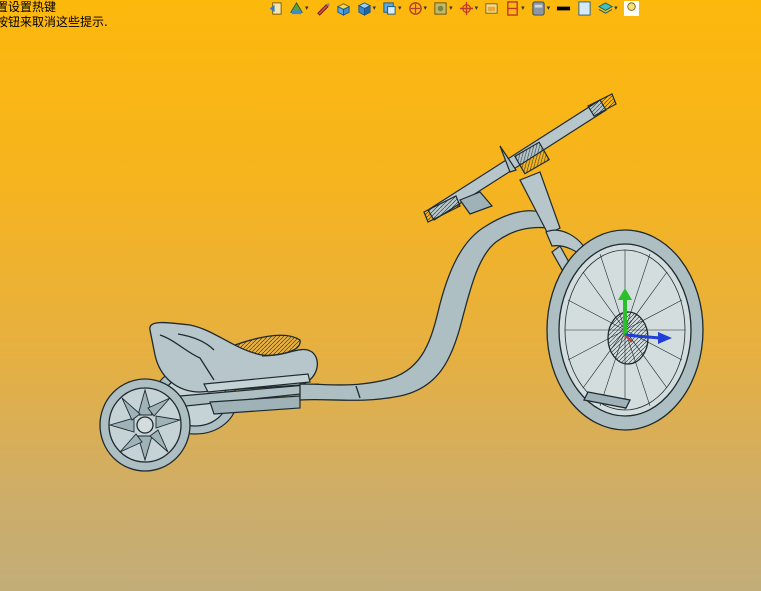  What do you see at coordinates (424, 305) in the screenshot?
I see `main-frame-tube` at bounding box center [424, 305].